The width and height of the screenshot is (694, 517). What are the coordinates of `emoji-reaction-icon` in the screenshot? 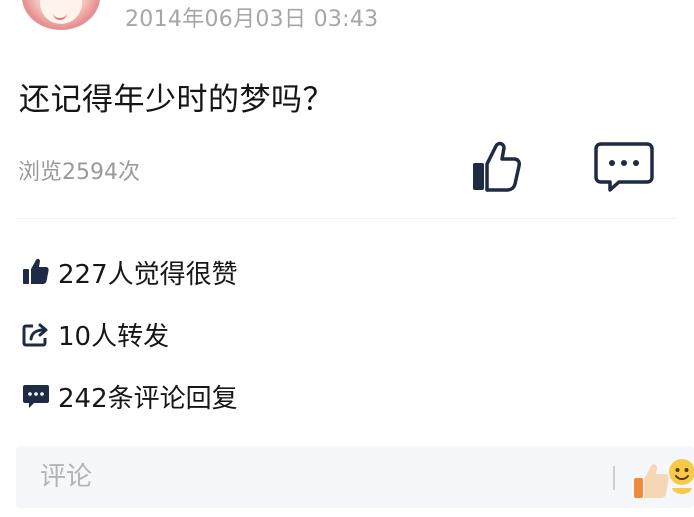 It's located at (664, 478).